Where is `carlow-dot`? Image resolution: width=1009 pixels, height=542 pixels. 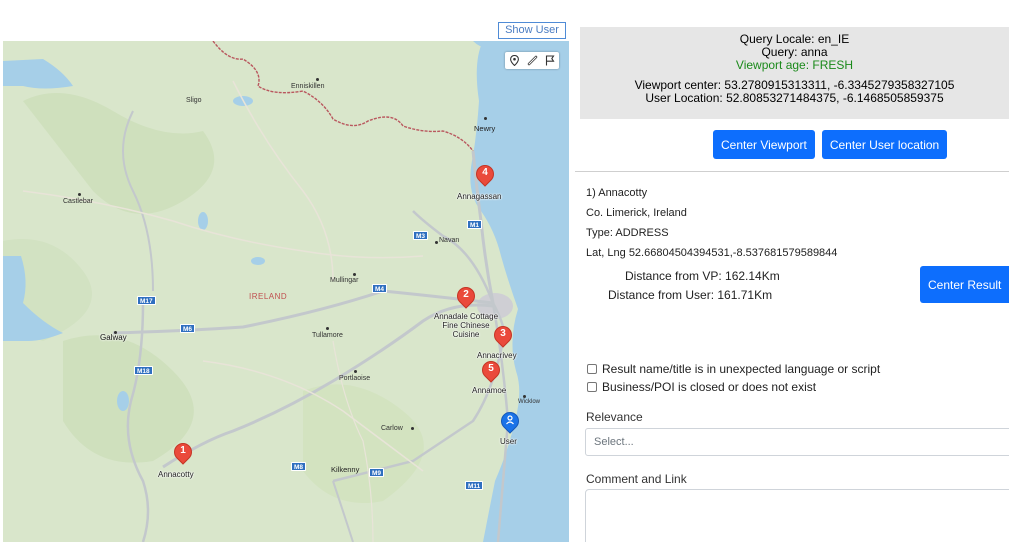 carlow-dot is located at coordinates (412, 428).